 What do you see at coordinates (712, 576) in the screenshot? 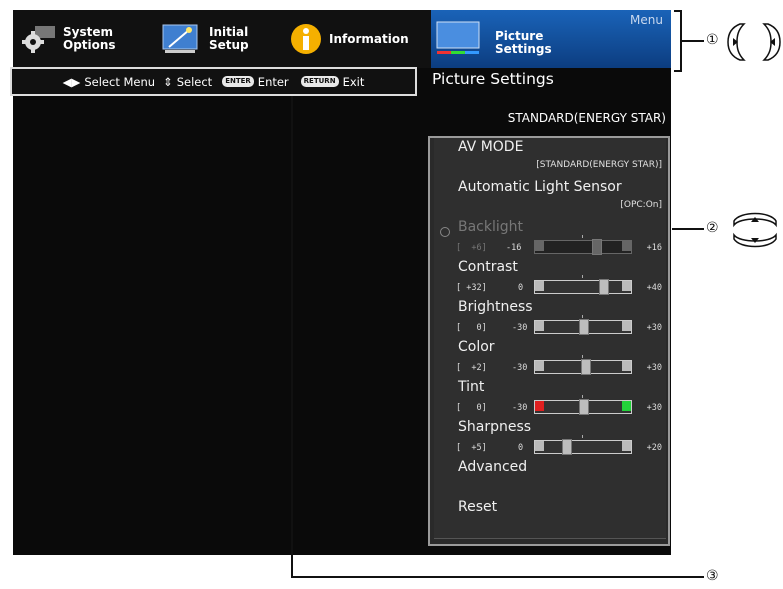
I see `callout-number-3: ③` at bounding box center [712, 576].